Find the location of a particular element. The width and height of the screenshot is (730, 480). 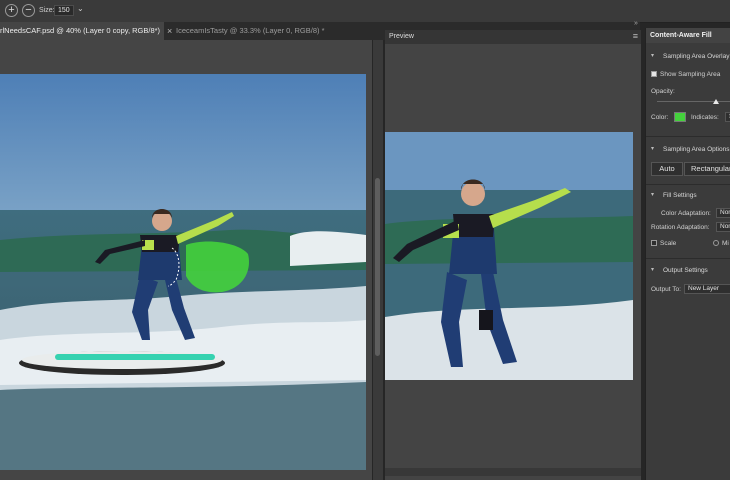

section-sampling-options: Sampling Area Options is located at coordinates (696, 149).